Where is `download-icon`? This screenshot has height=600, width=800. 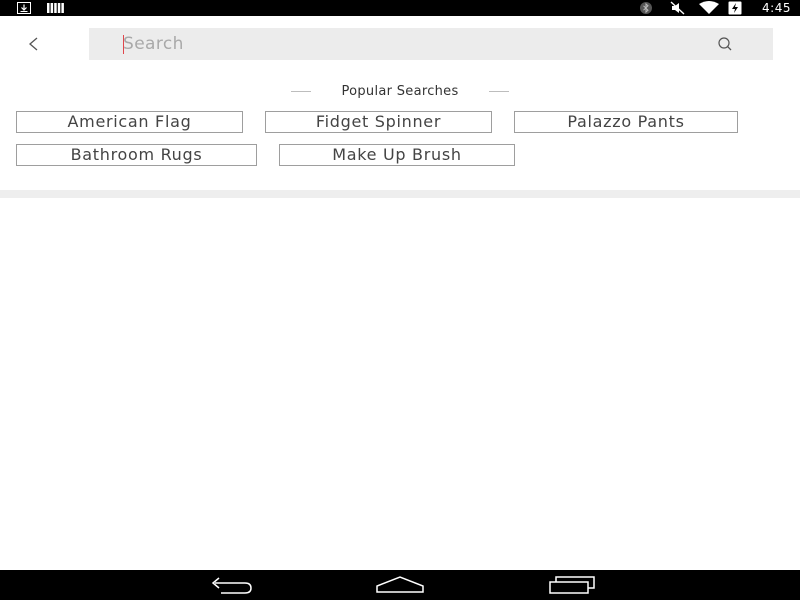 download-icon is located at coordinates (24, 8).